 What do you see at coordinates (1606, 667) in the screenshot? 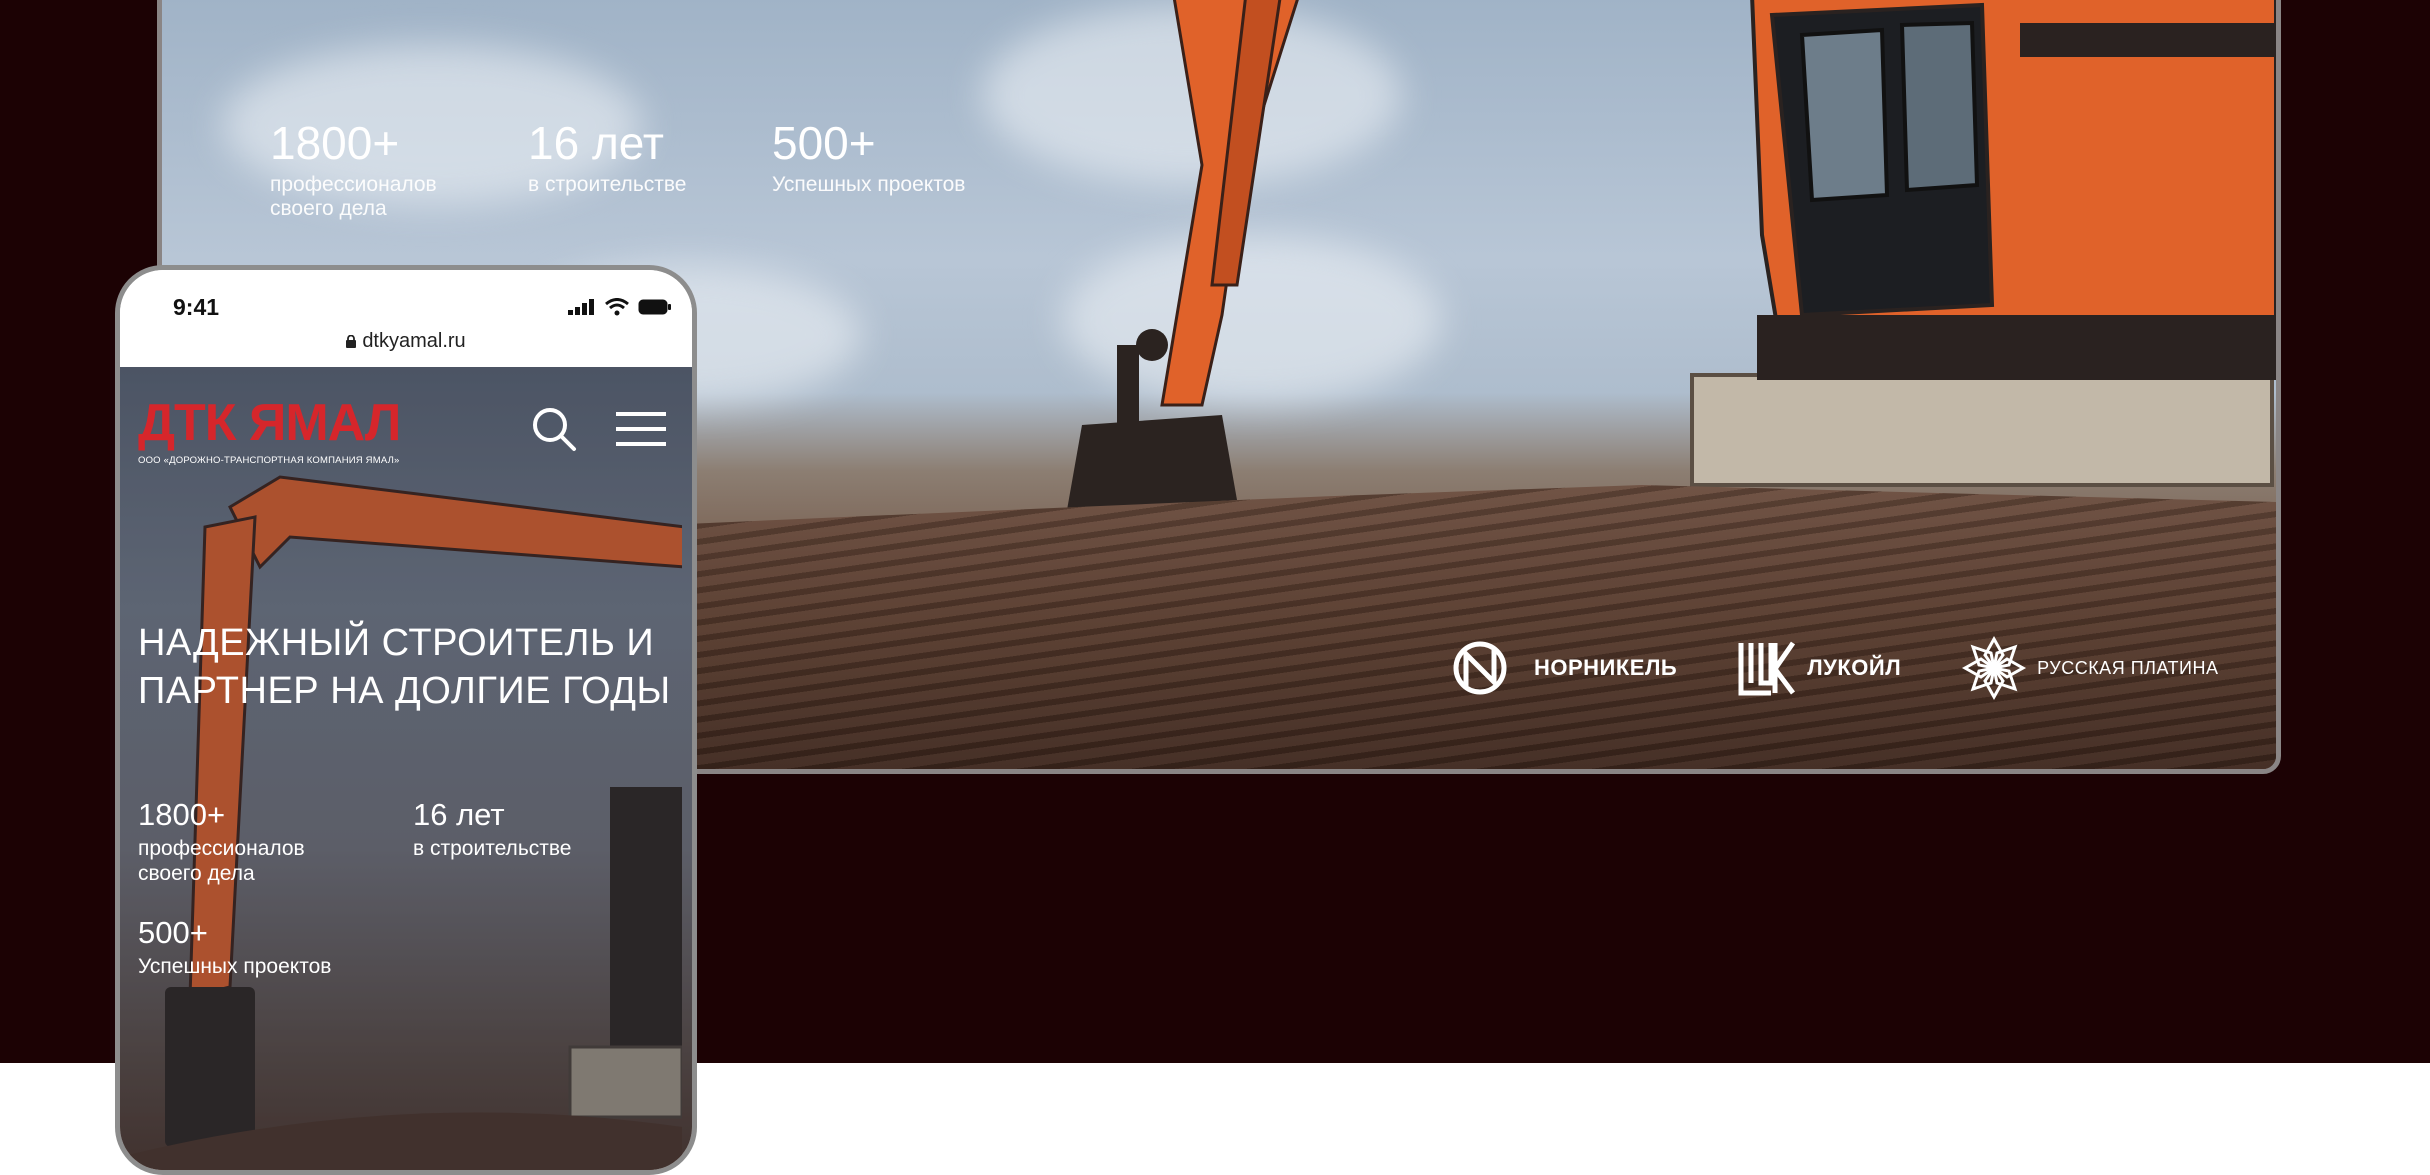
I see `partner-name: НОРНИКЕЛЬ` at bounding box center [1606, 667].